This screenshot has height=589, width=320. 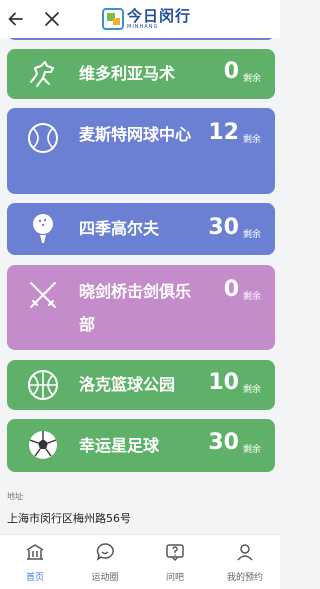 What do you see at coordinates (43, 74) in the screenshot?
I see `horse-icon` at bounding box center [43, 74].